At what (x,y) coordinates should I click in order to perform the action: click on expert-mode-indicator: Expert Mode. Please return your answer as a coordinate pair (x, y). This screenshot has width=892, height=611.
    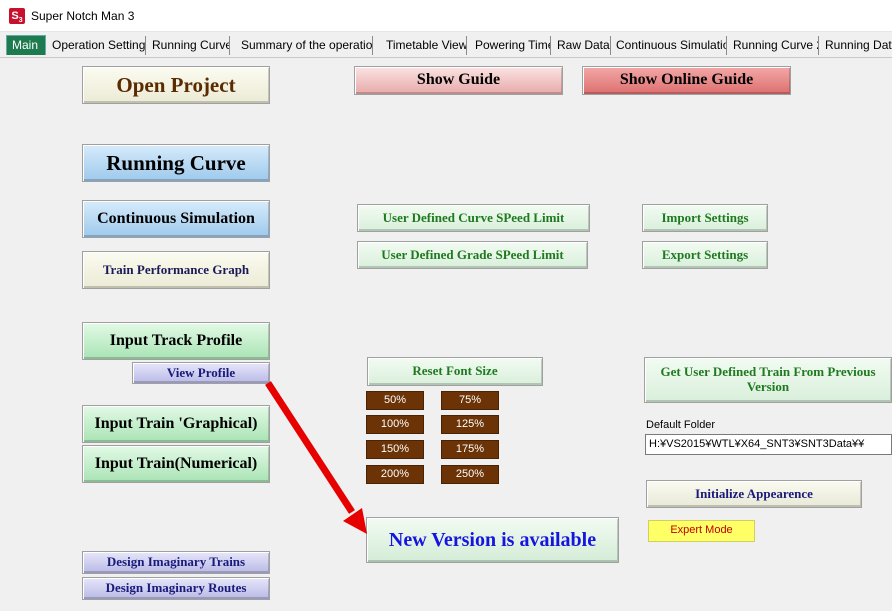
    Looking at the image, I should click on (701, 531).